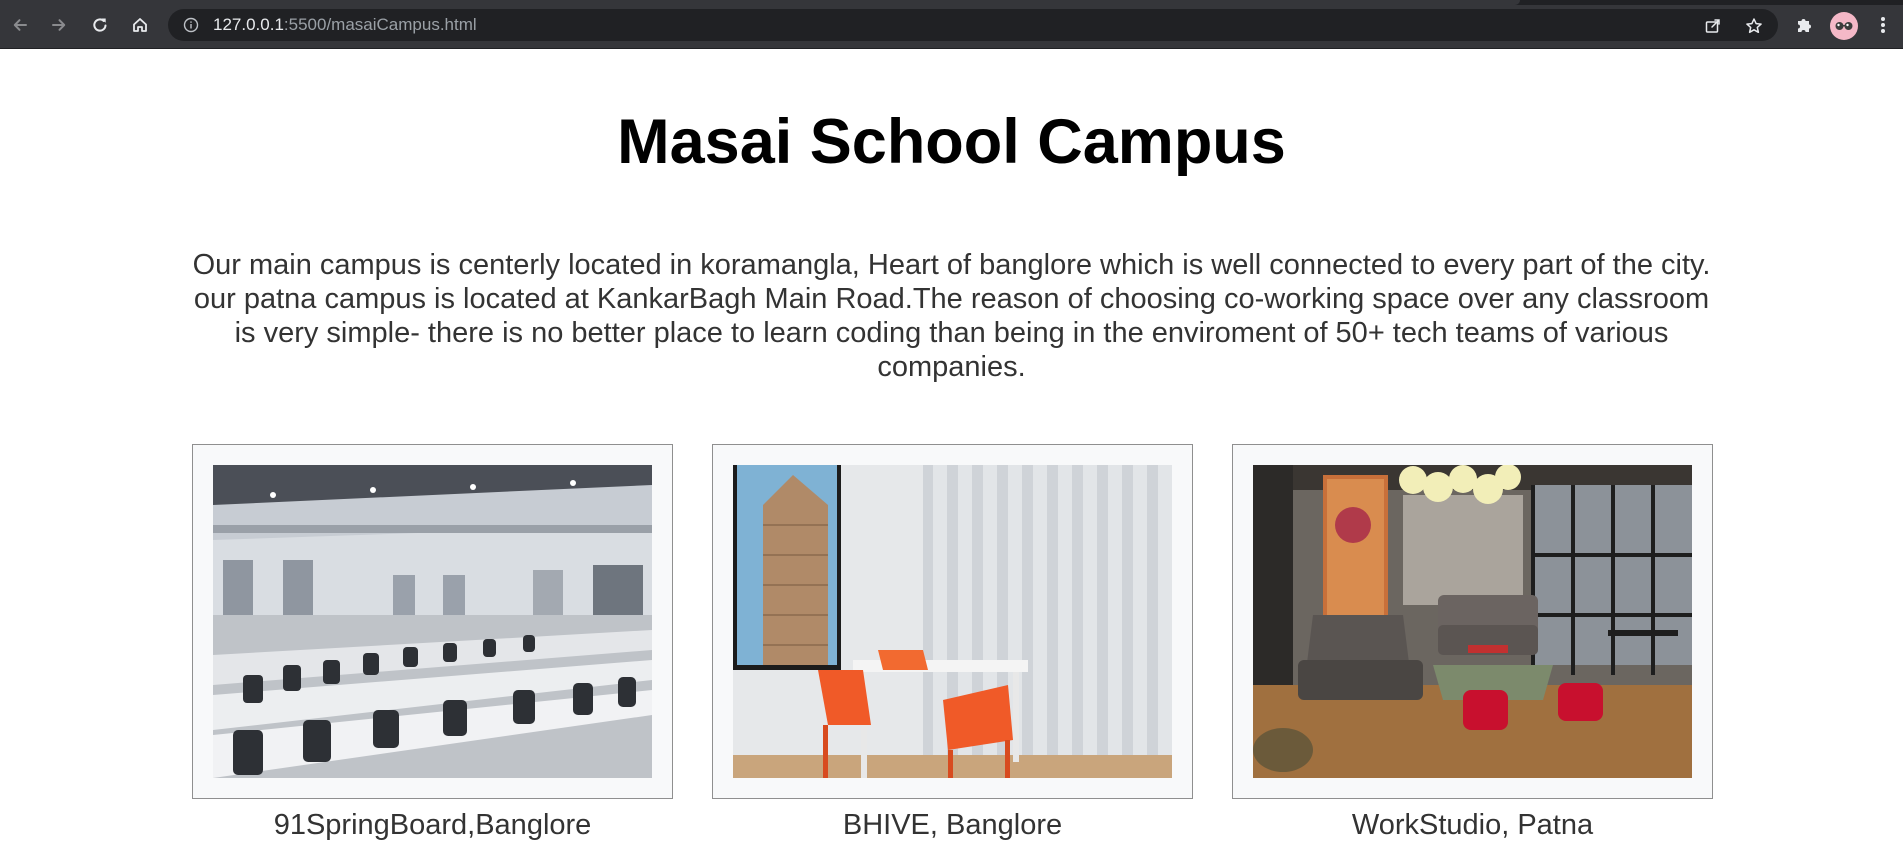 Image resolution: width=1903 pixels, height=867 pixels. I want to click on campus-caption-springboard: 91SpringBoard,Banglore, so click(432, 825).